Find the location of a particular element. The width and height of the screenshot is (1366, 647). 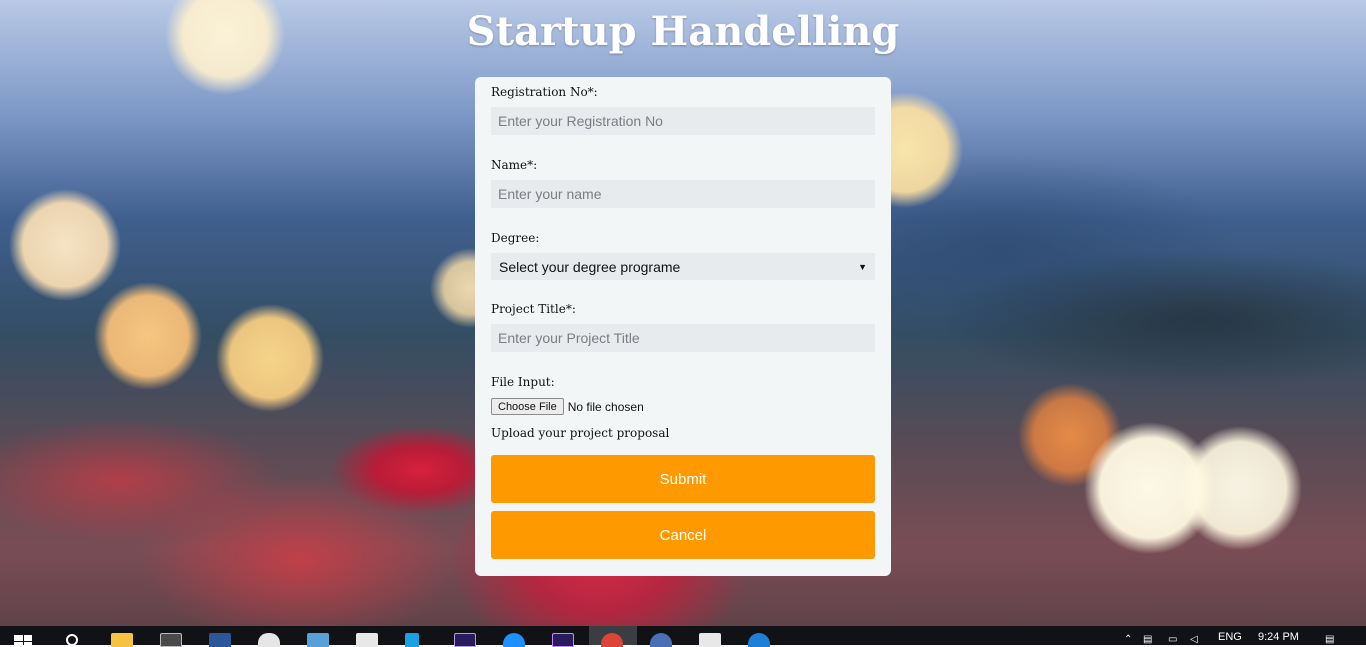

language-indicator: ENG is located at coordinates (1230, 637).